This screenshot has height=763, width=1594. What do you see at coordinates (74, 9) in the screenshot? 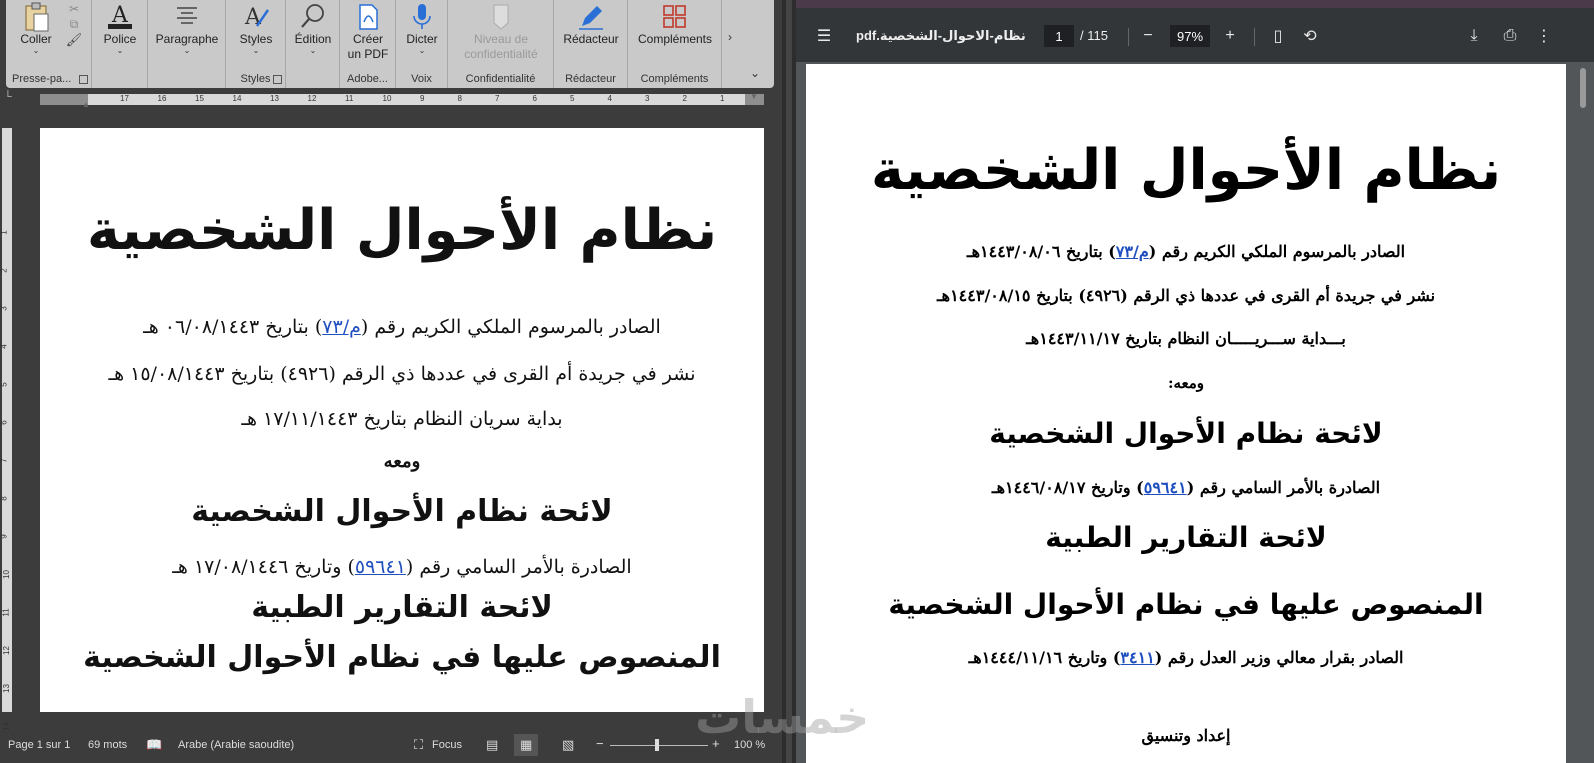
I see `cut-icon: ✂` at bounding box center [74, 9].